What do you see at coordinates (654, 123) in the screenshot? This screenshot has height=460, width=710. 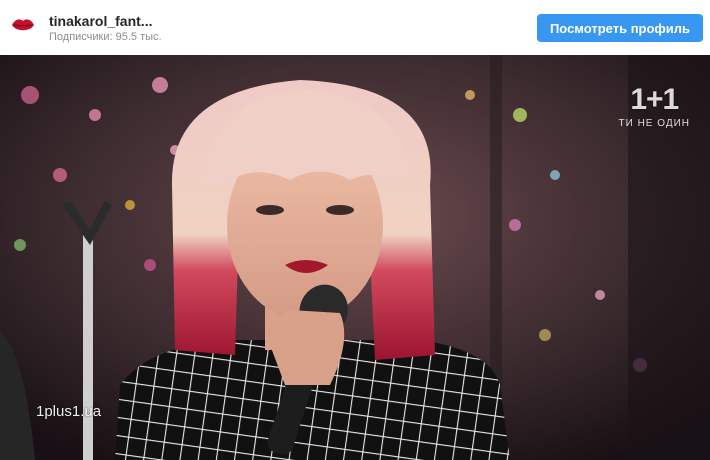 I see `channel-slogan: ТИ НЕ ОДИН` at bounding box center [654, 123].